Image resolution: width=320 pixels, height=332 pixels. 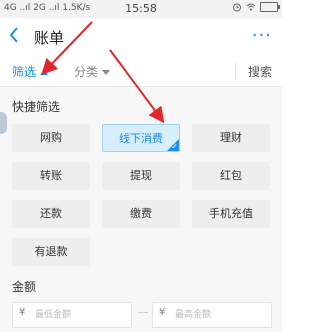 I want to click on annotation-arrow-filter, so click(x=67, y=48).